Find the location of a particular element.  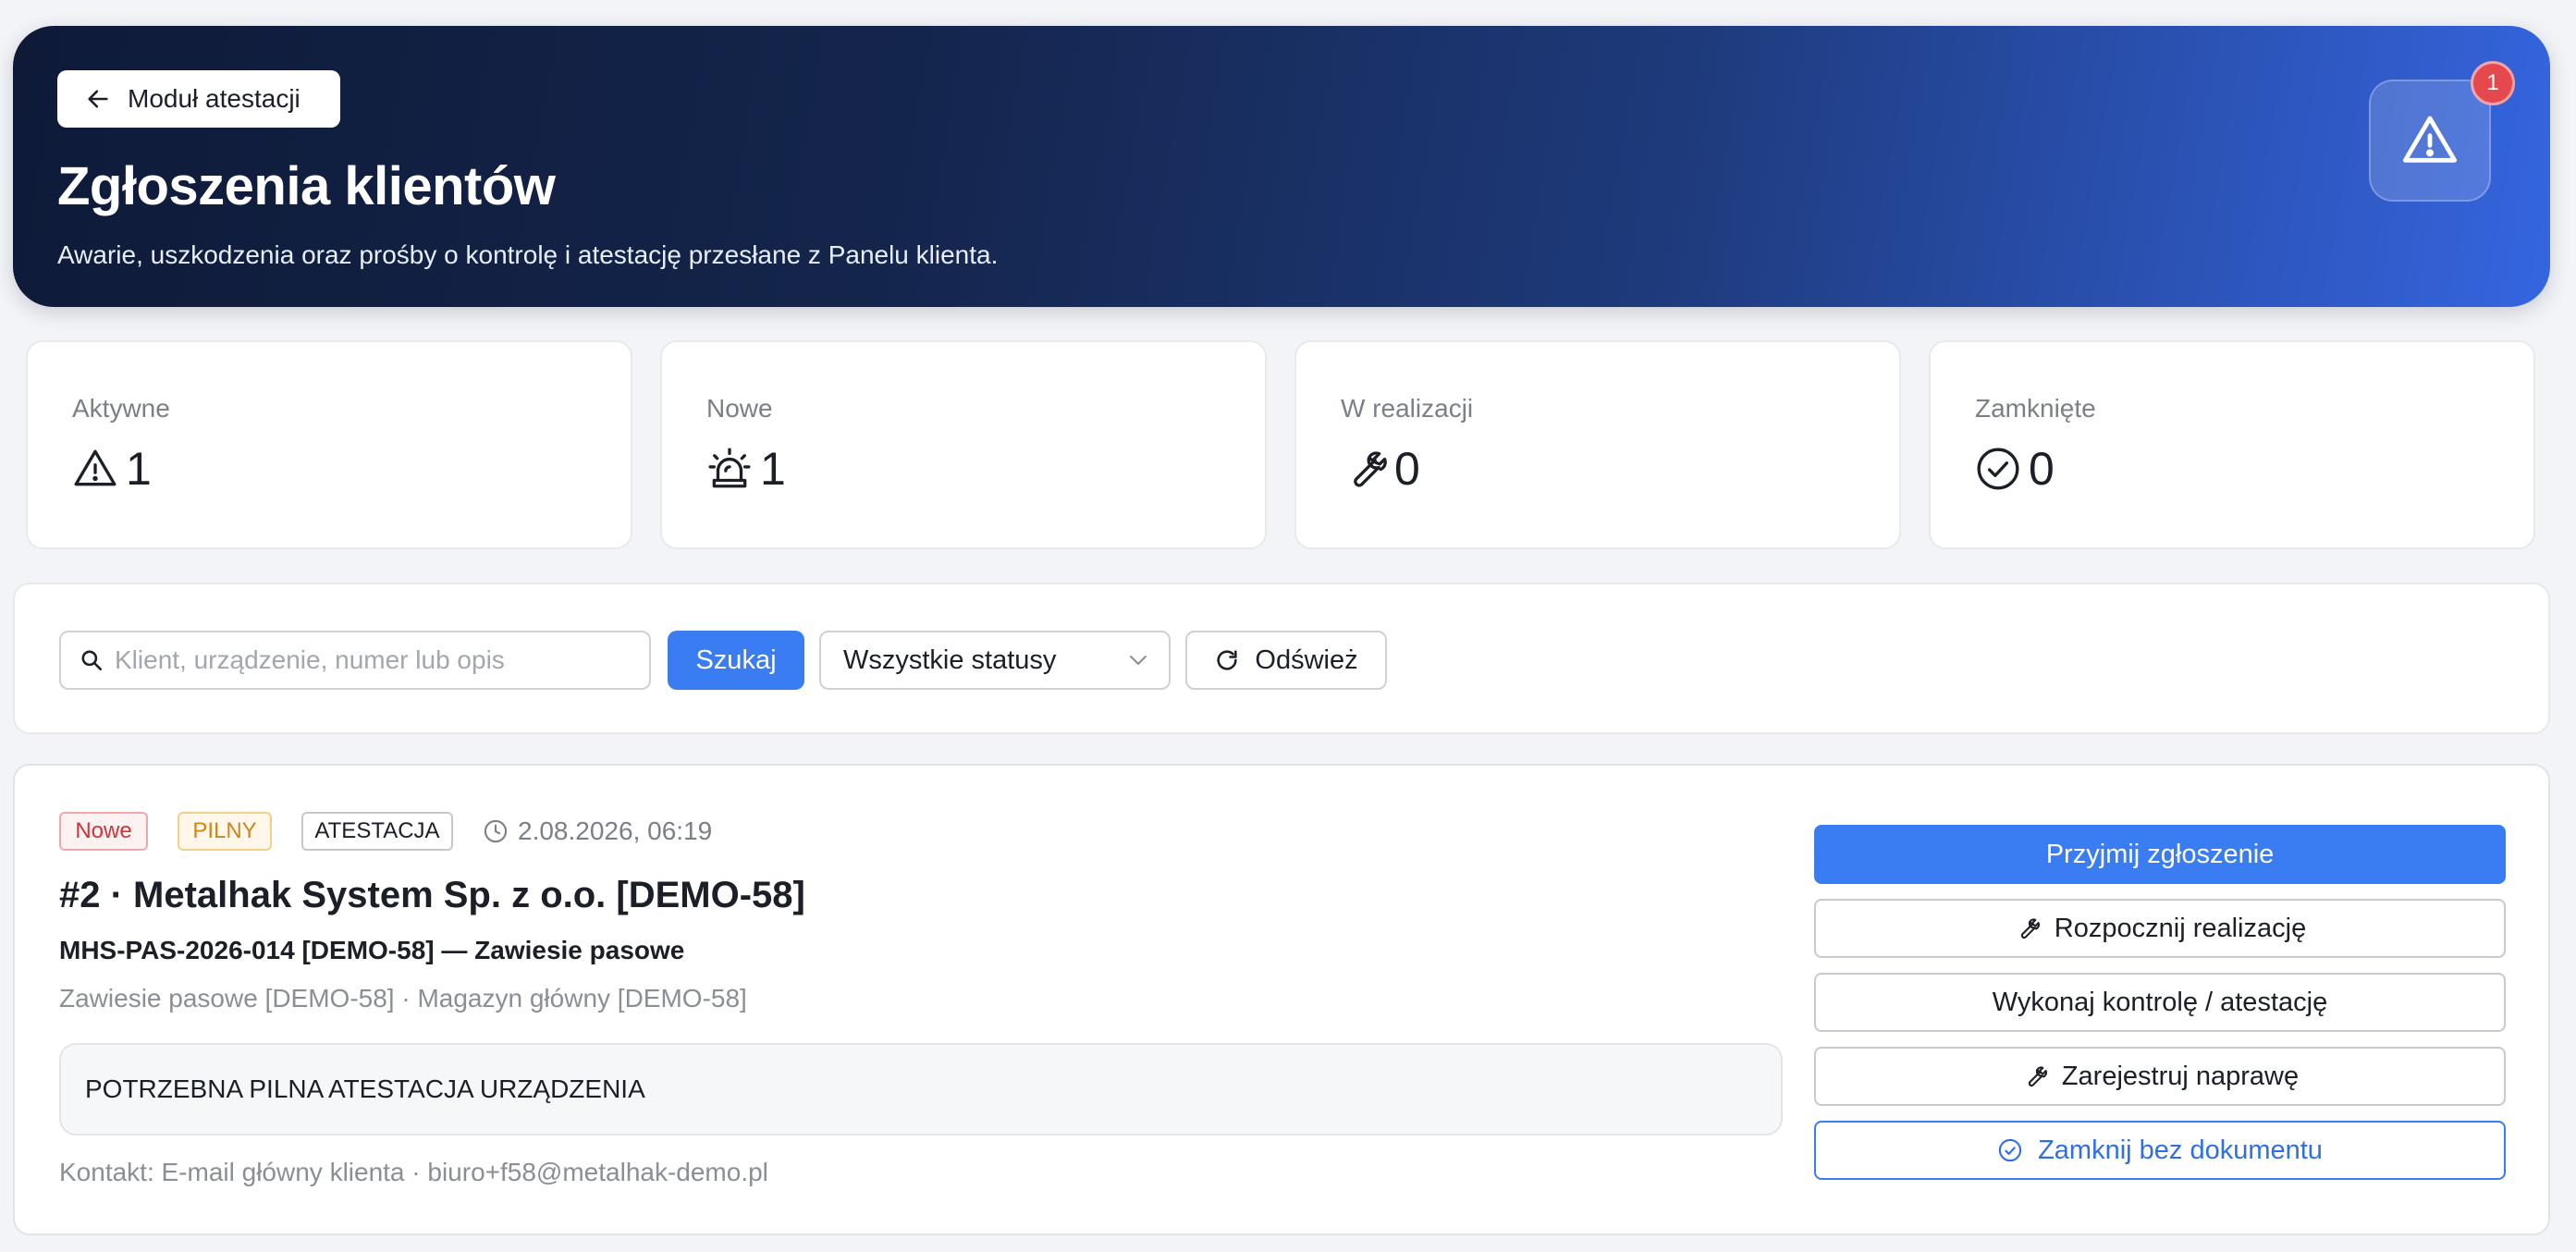

status-badge: Nowe is located at coordinates (103, 831).